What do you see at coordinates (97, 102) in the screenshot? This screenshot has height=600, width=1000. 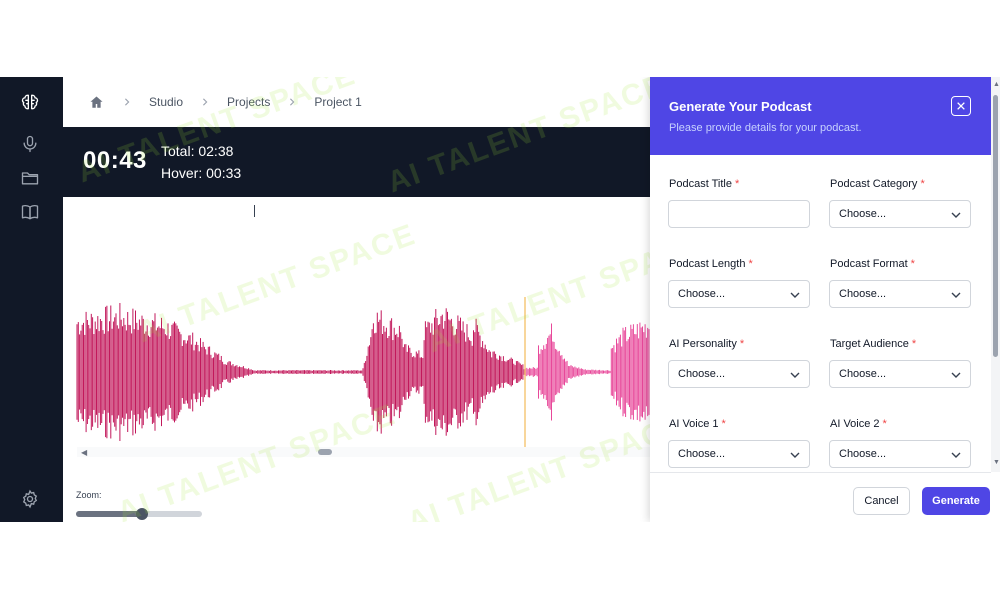 I see `home-icon` at bounding box center [97, 102].